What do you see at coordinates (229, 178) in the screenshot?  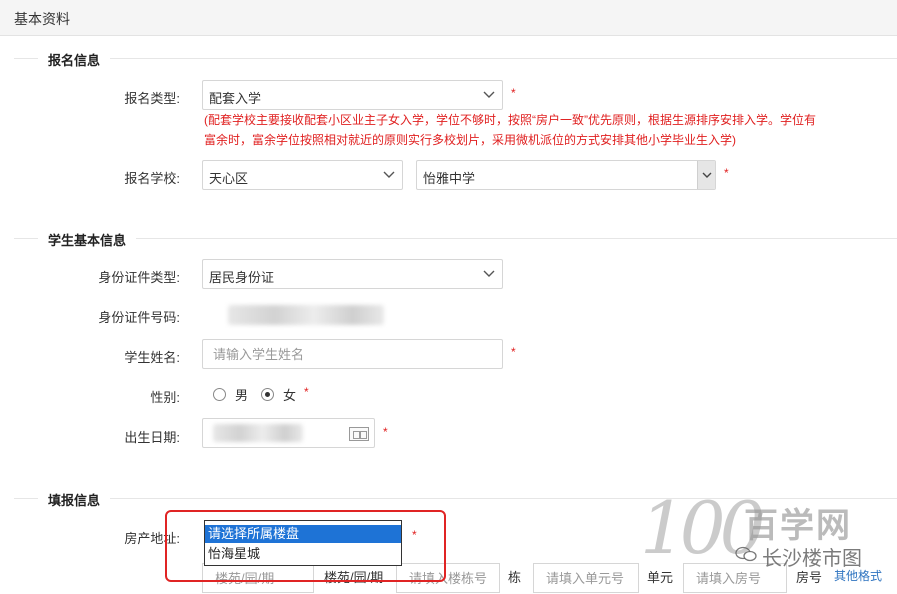 I see `district-value: 天心区` at bounding box center [229, 178].